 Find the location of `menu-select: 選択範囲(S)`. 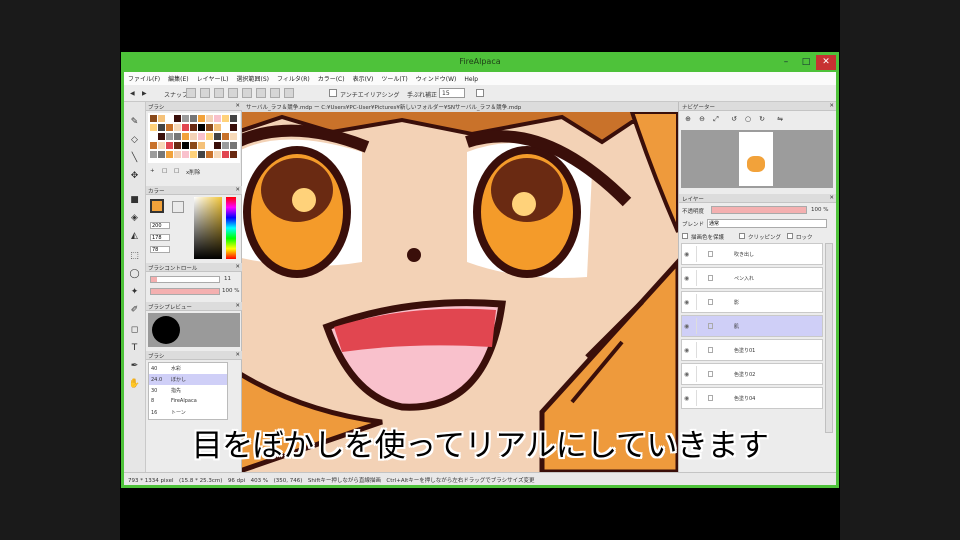

menu-select: 選択範囲(S) is located at coordinates (252, 77).